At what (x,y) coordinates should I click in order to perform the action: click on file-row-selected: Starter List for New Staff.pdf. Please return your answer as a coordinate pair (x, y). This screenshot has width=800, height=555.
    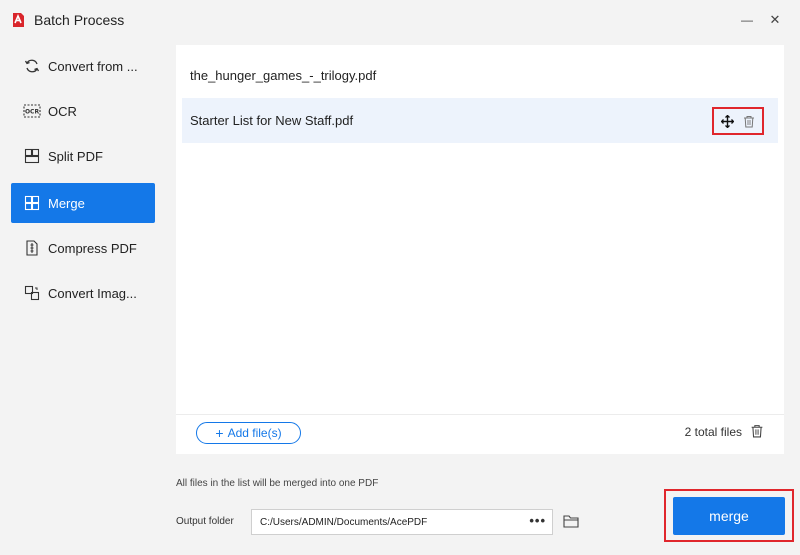
    Looking at the image, I should click on (480, 120).